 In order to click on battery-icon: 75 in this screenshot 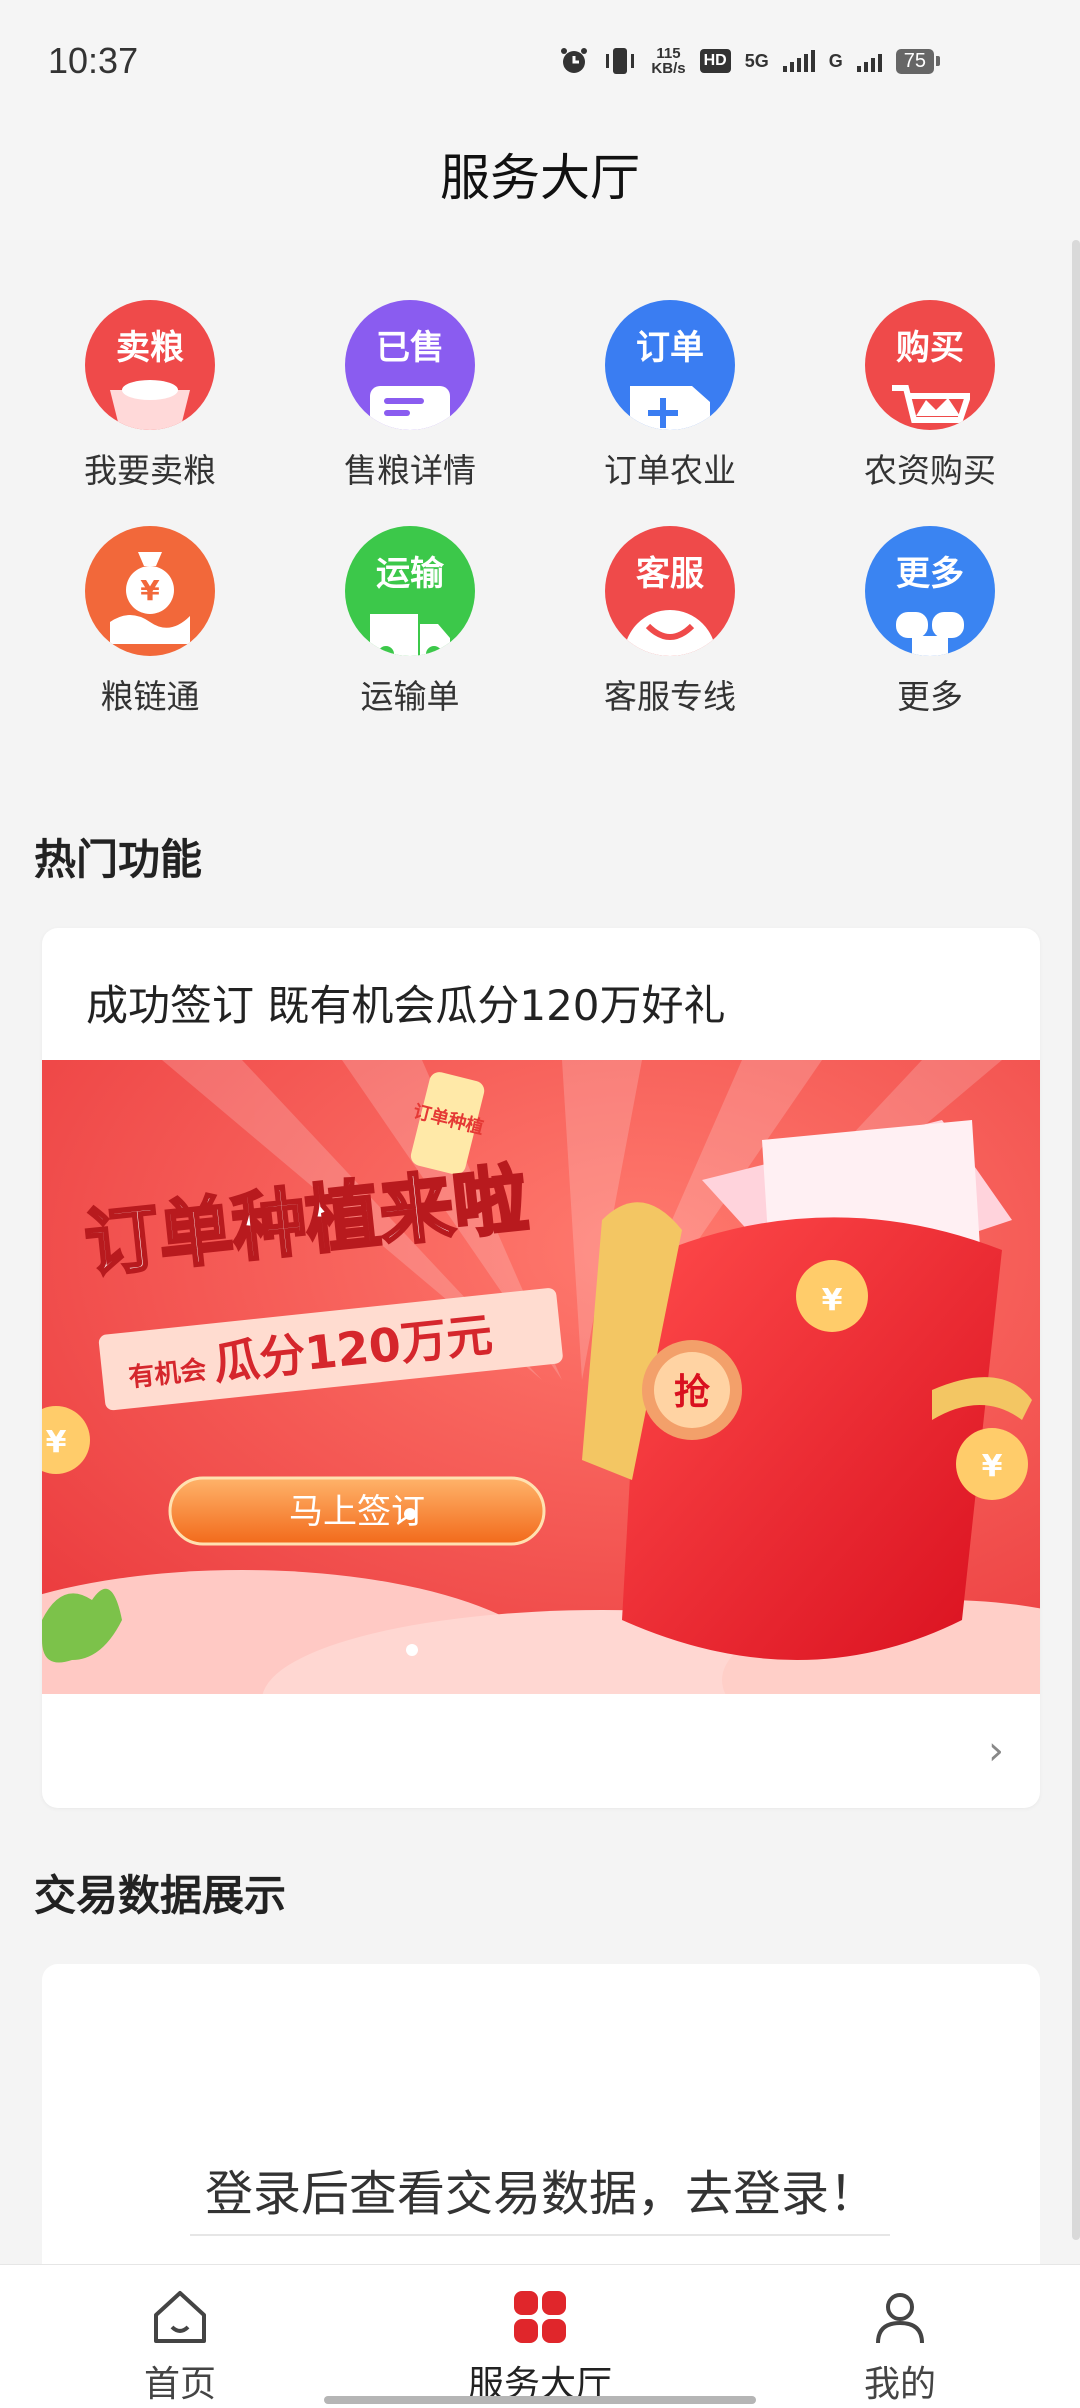, I will do `click(917, 61)`.